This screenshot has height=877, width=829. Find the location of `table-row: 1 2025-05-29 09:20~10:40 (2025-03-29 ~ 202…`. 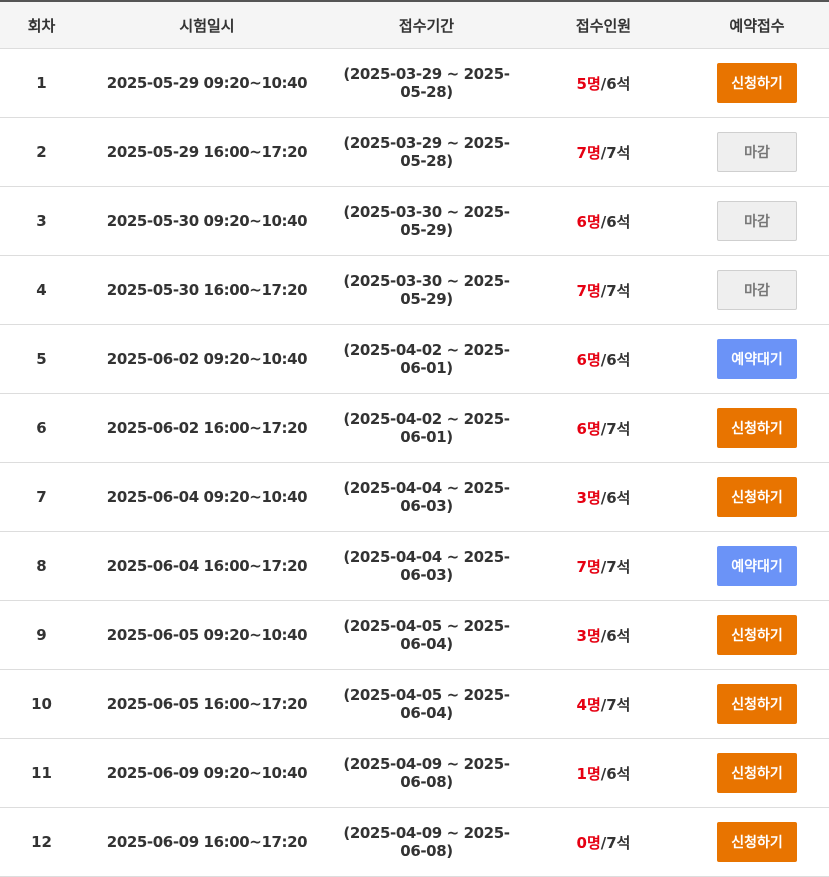

table-row: 1 2025-05-29 09:20~10:40 (2025-03-29 ~ 202… is located at coordinates (414, 83).